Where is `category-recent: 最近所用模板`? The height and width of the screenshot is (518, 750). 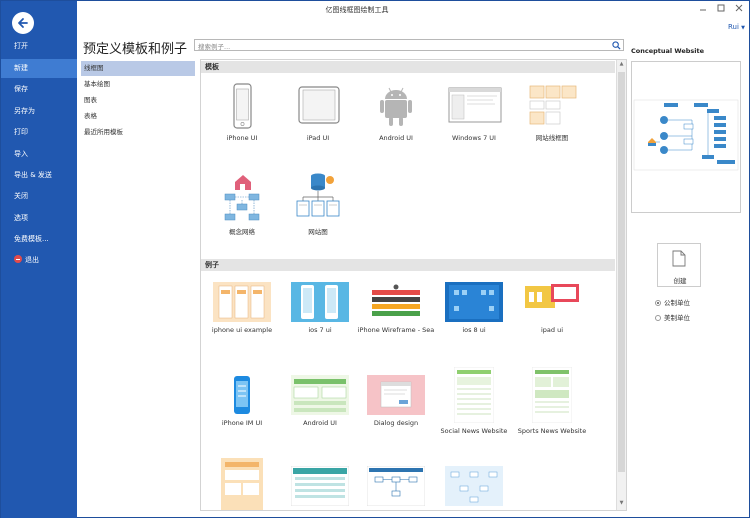 category-recent: 最近所用模板 is located at coordinates (138, 132).